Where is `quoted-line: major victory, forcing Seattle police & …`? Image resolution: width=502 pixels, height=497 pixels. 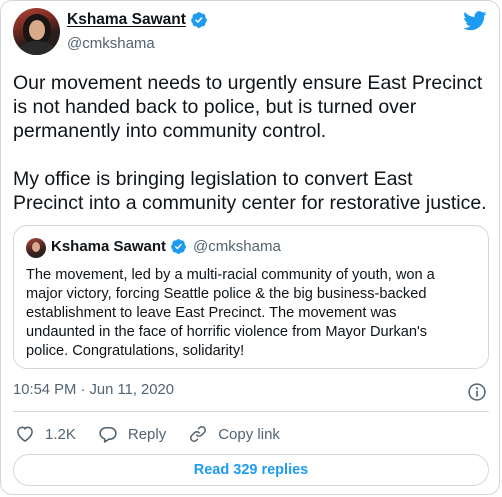
quoted-line: major victory, forcing Seattle police & … is located at coordinates (226, 294).